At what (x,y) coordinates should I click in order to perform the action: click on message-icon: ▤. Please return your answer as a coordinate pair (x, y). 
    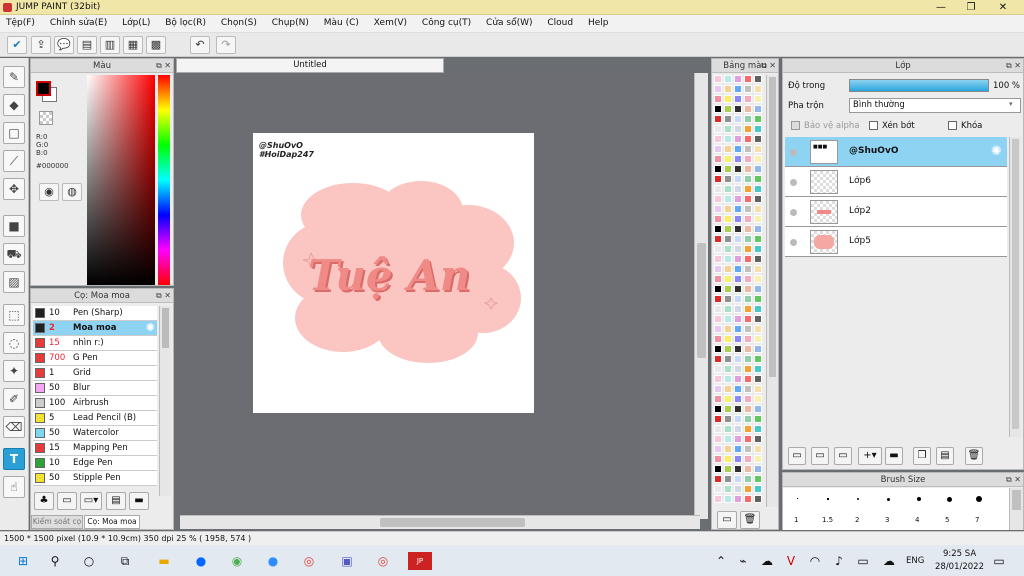
    Looking at the image, I should click on (87, 45).